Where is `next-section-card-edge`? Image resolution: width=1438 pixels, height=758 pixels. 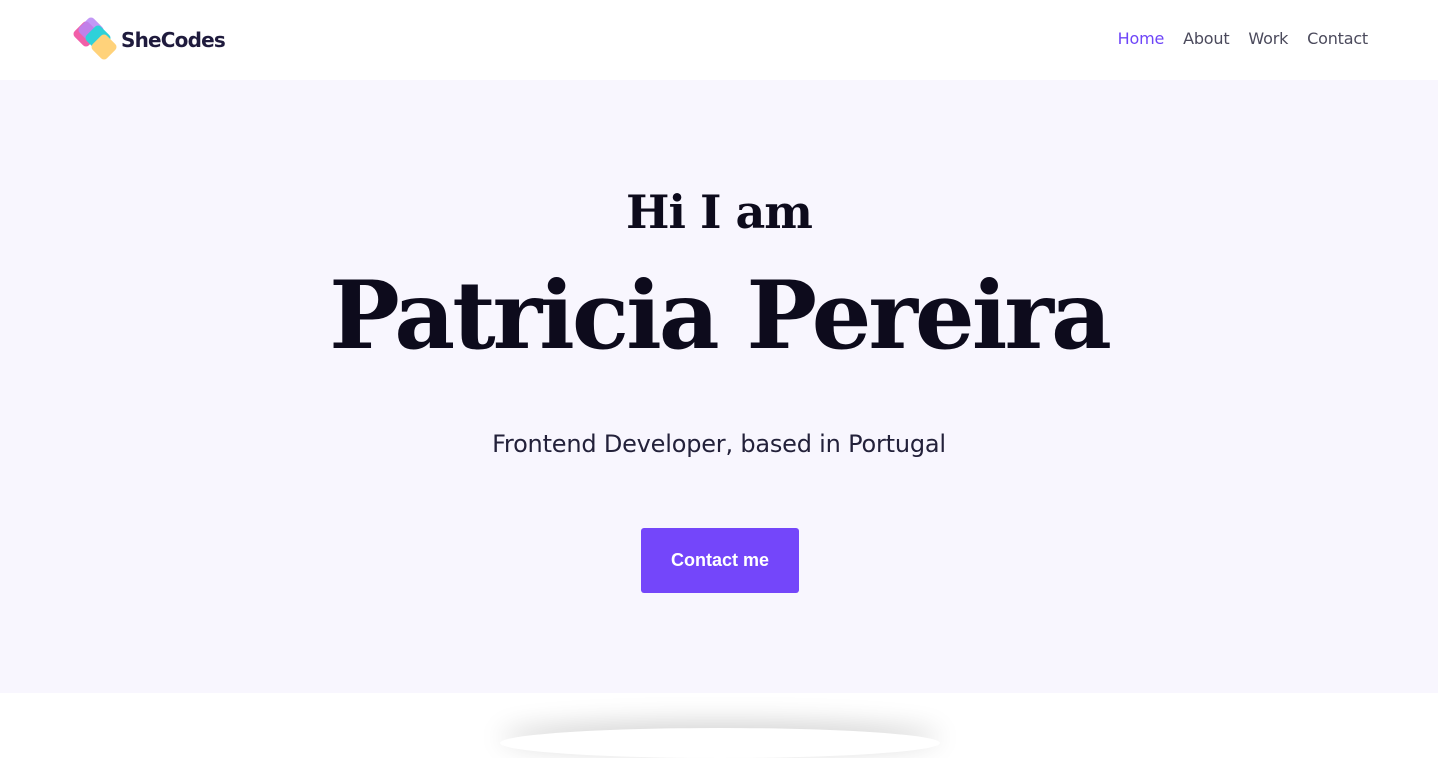
next-section-card-edge is located at coordinates (720, 743).